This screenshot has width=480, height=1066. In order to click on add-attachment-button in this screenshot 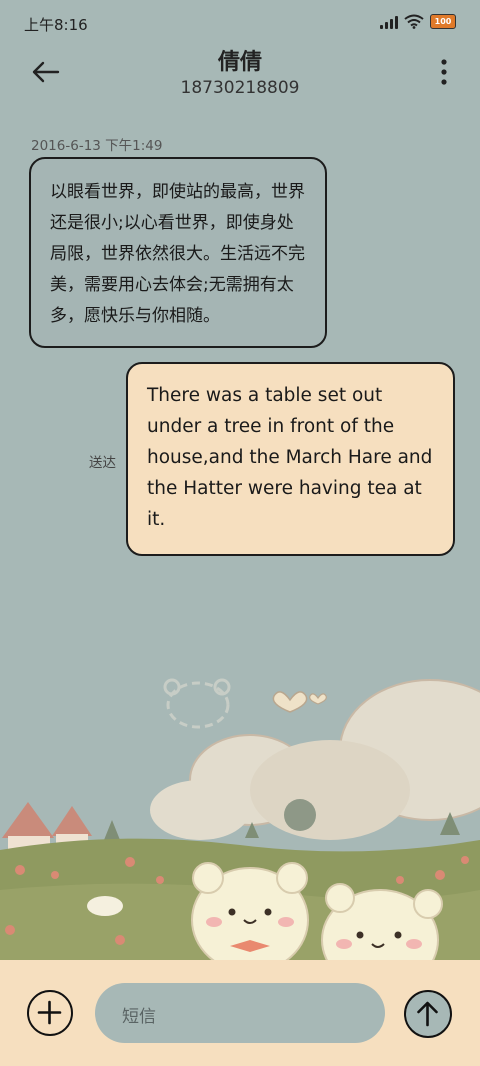, I will do `click(50, 1013)`.